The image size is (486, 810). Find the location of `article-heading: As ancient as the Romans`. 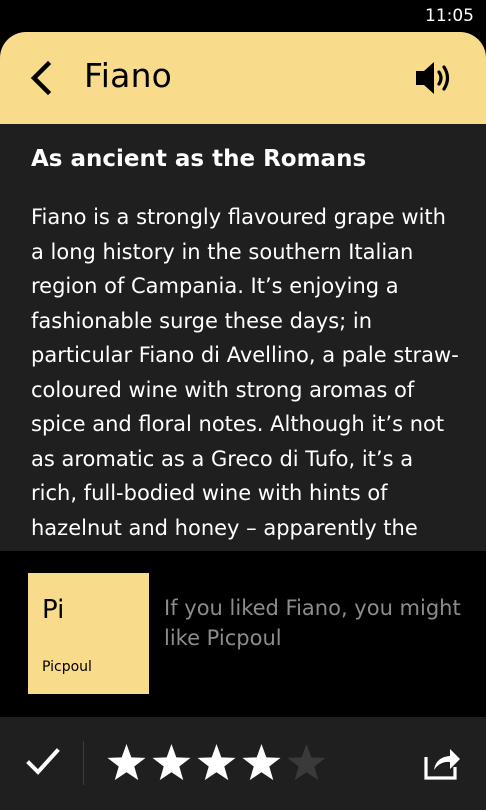

article-heading: As ancient as the Romans is located at coordinates (199, 159).